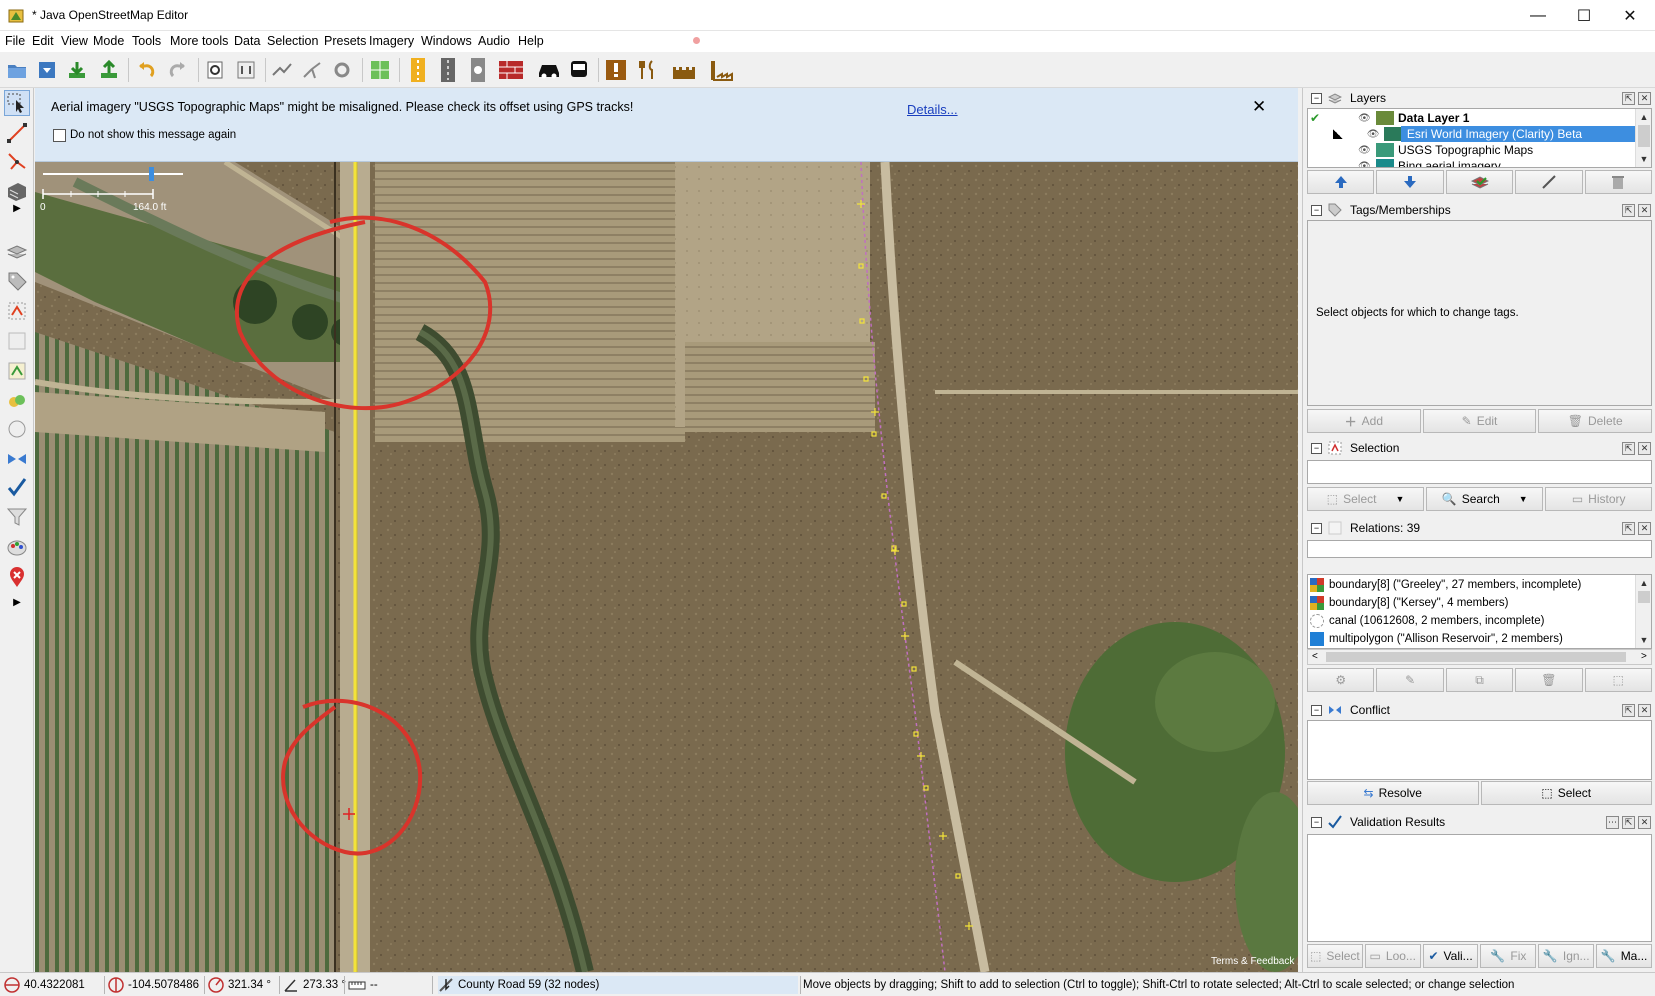 The width and height of the screenshot is (1655, 996). I want to click on expand-modes-icon: ▶, so click(17, 208).